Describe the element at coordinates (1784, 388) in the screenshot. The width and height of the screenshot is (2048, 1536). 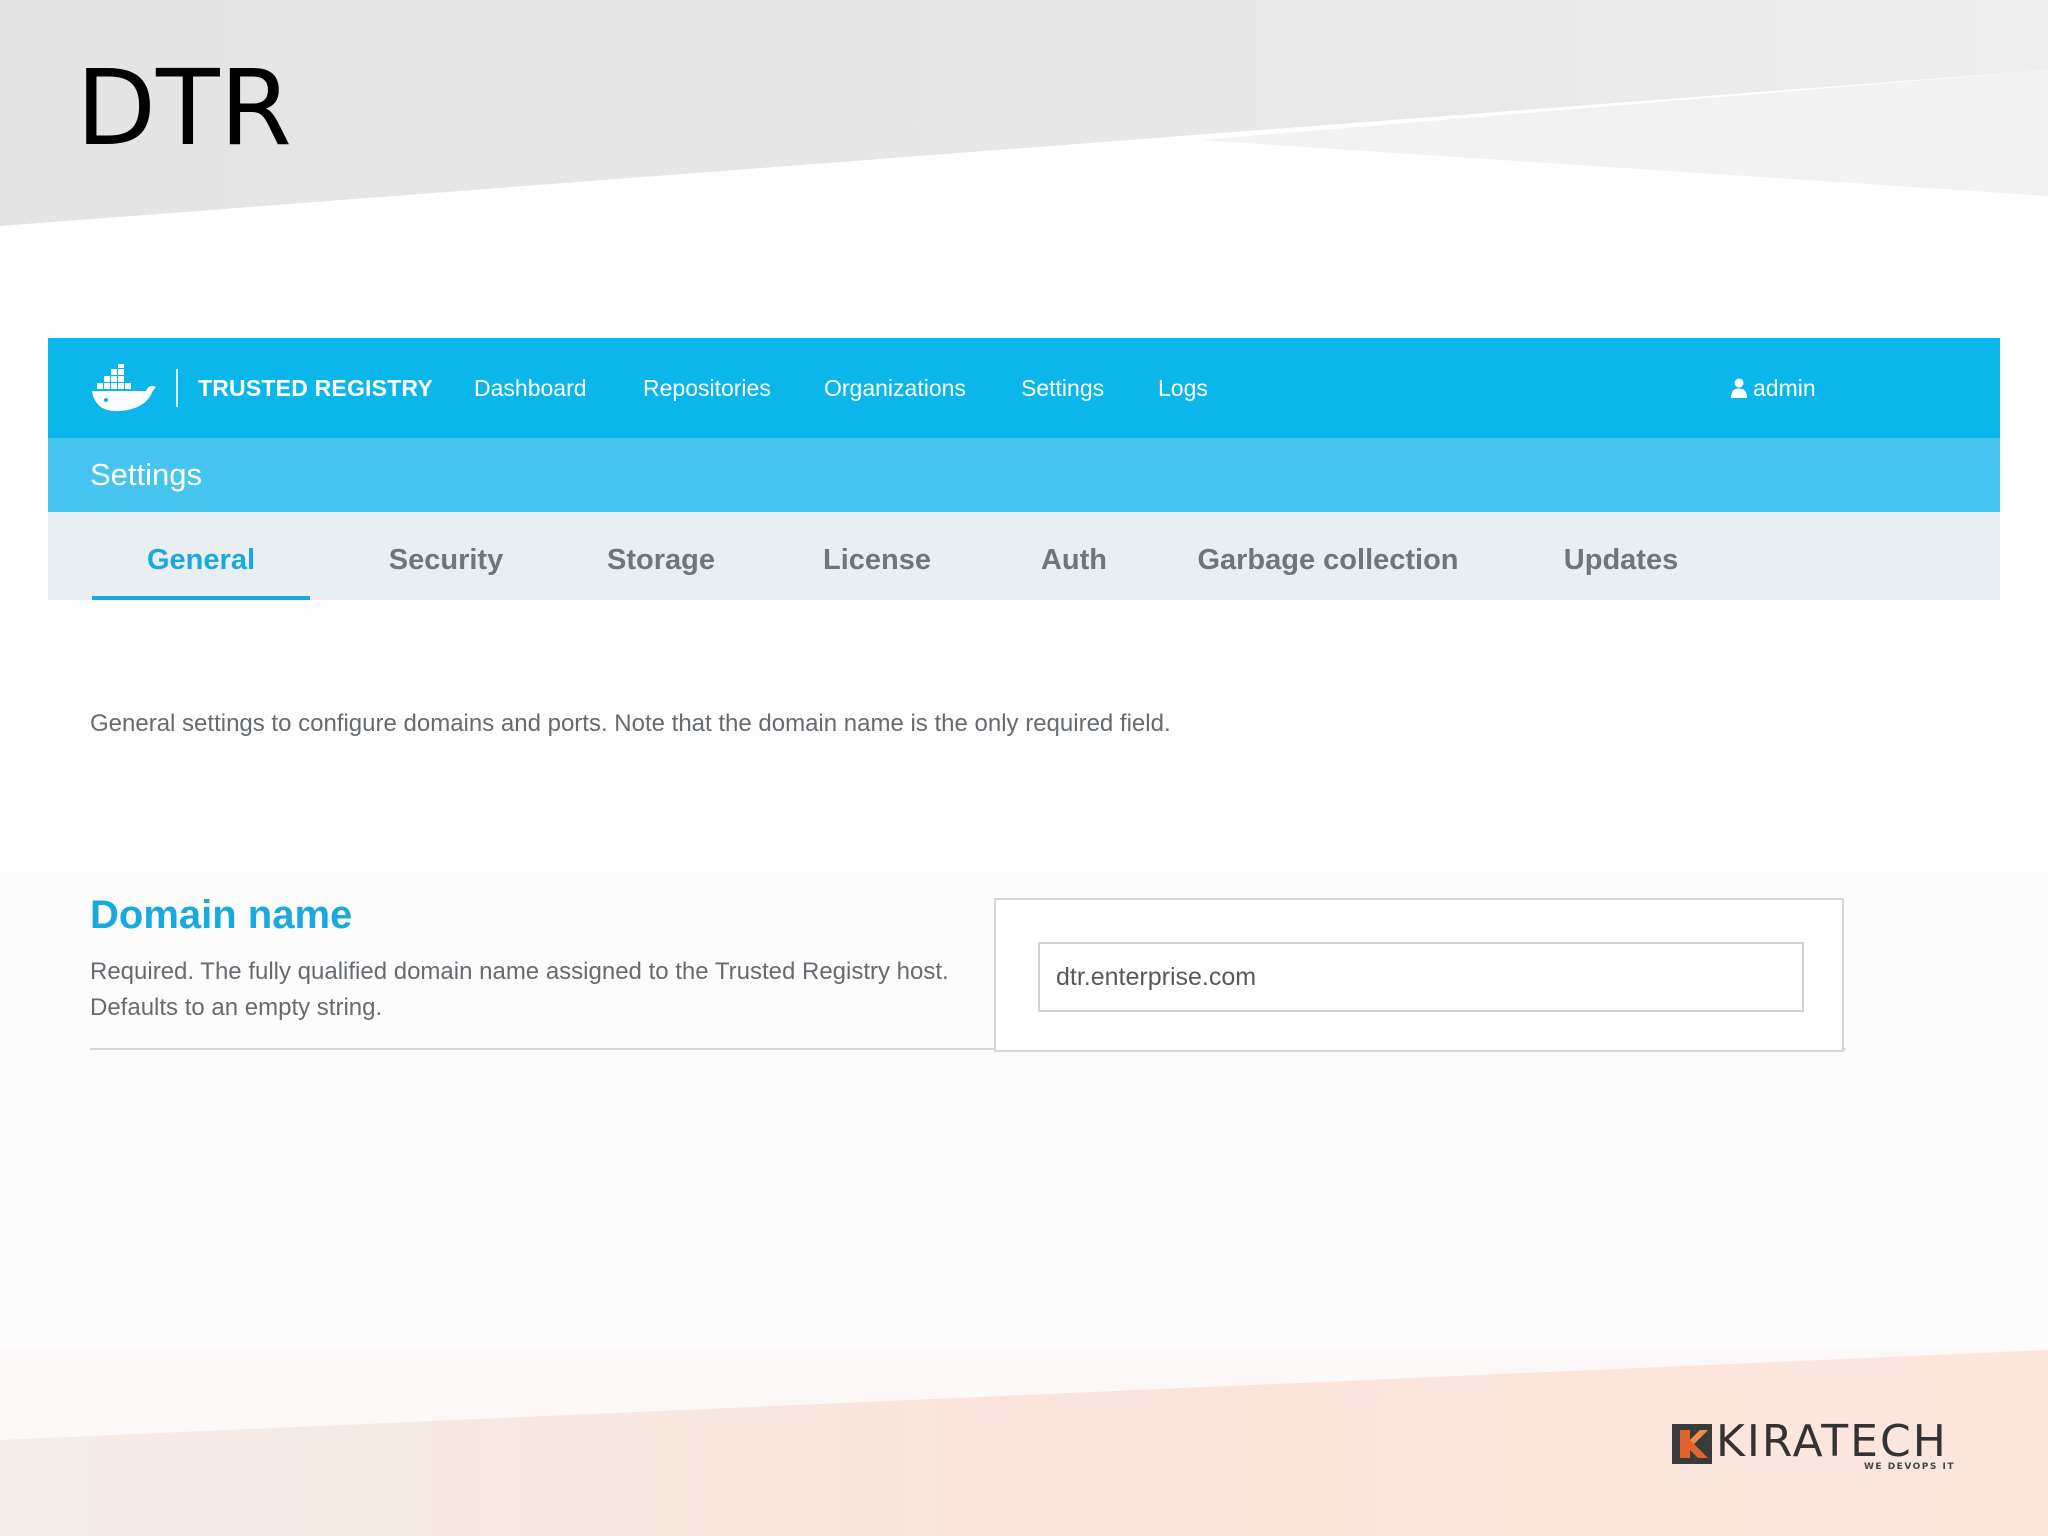
I see `user-name: admin` at that location.